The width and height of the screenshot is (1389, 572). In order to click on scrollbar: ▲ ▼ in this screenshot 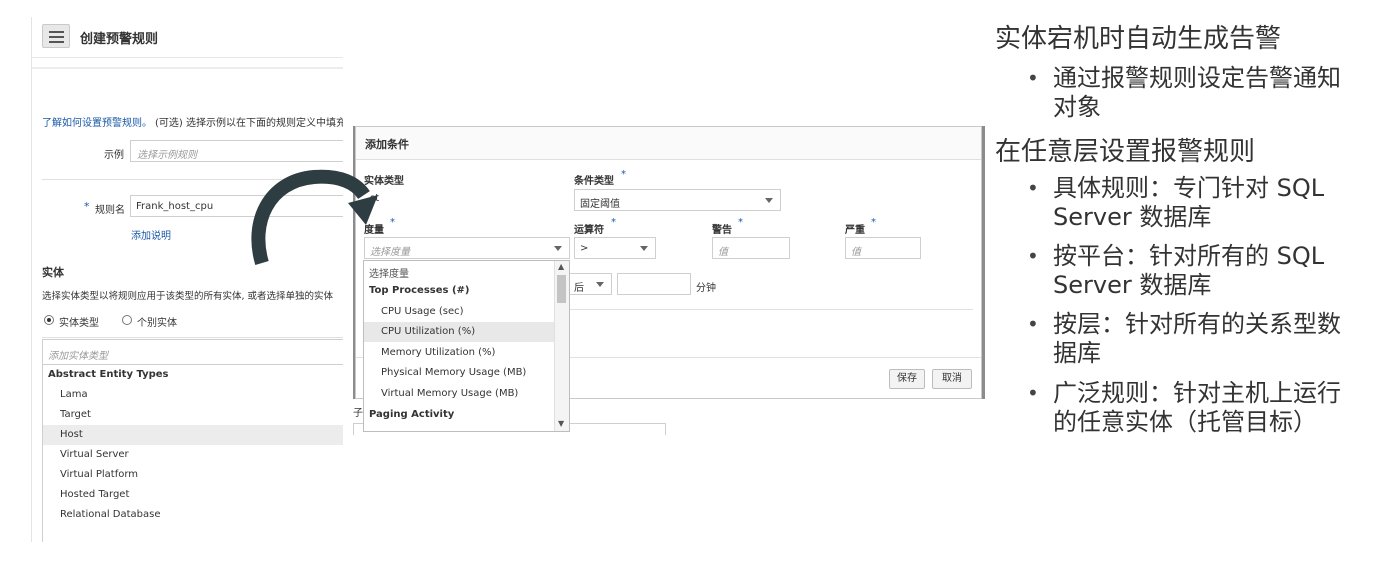, I will do `click(561, 346)`.